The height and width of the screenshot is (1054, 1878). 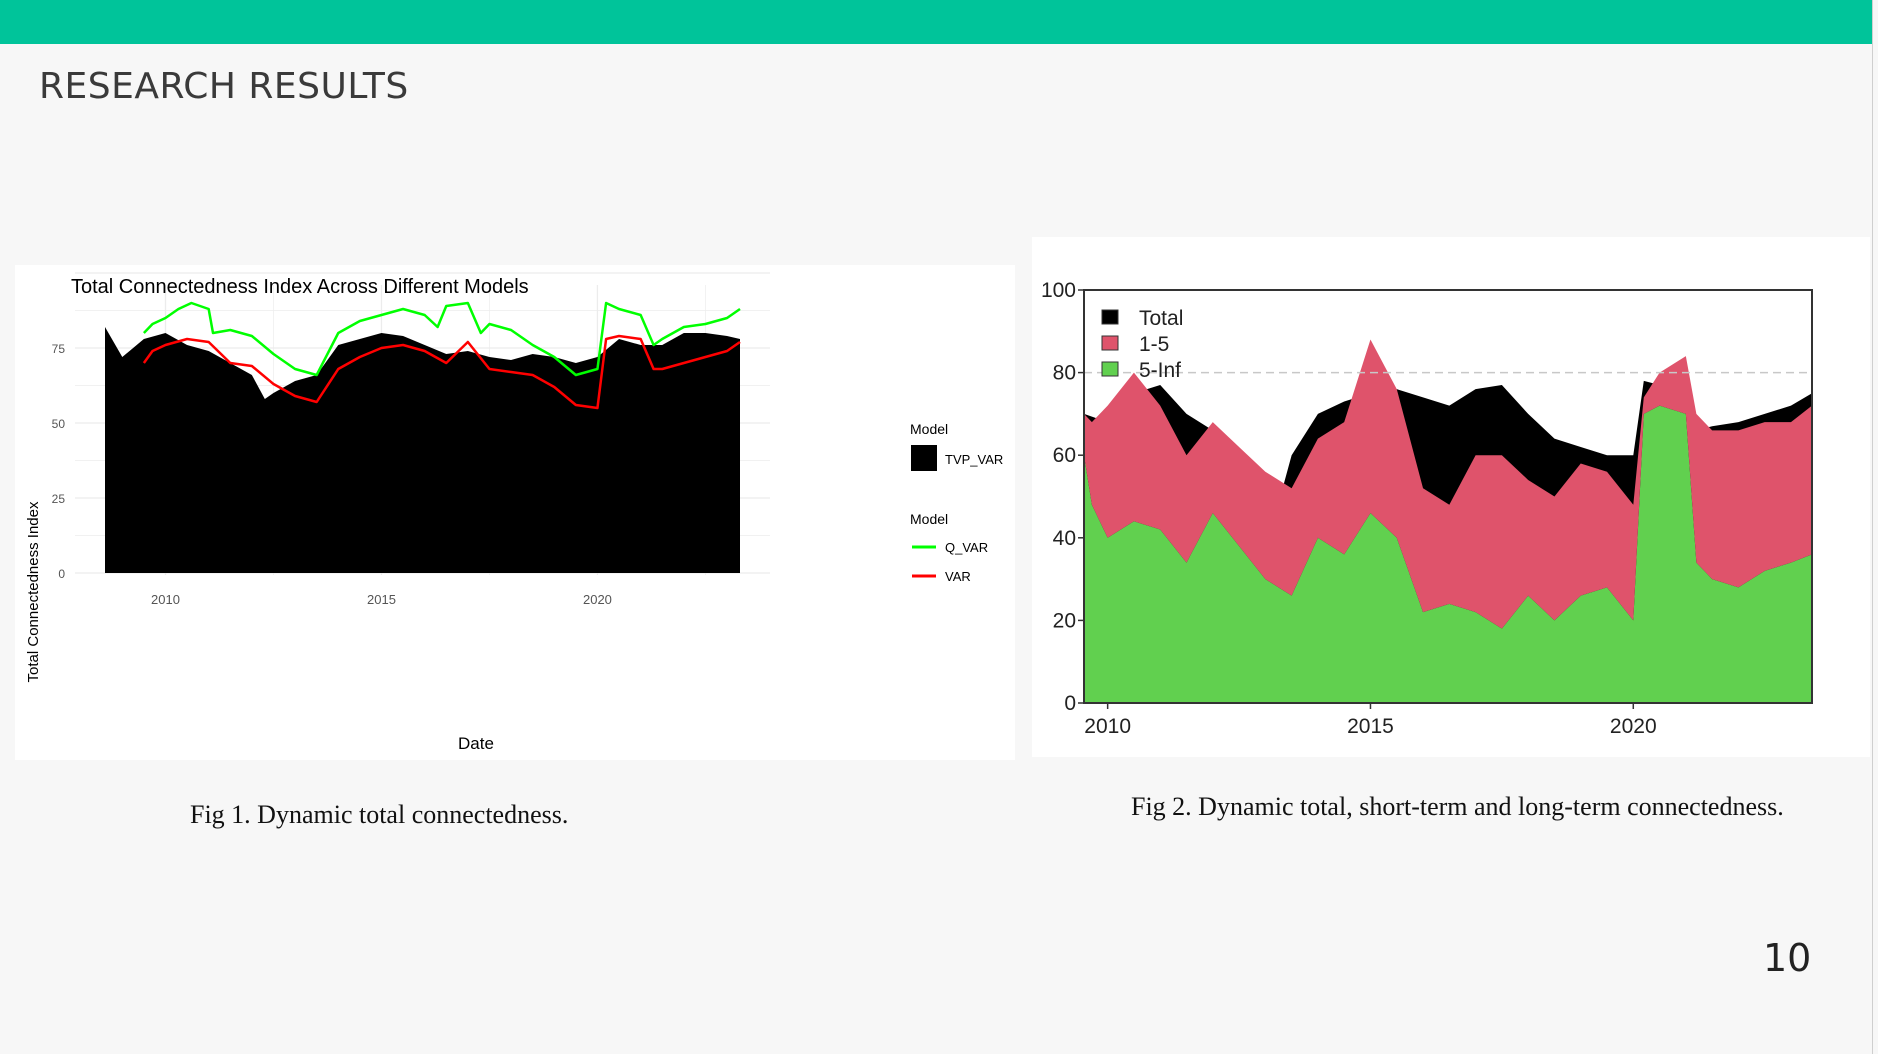 What do you see at coordinates (1110, 343) in the screenshot?
I see `legend2-swatch-short` at bounding box center [1110, 343].